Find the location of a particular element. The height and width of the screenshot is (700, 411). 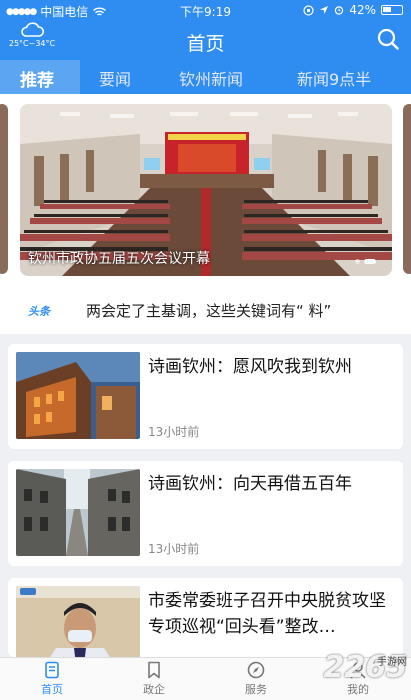

carousel-pager is located at coordinates (365, 261).